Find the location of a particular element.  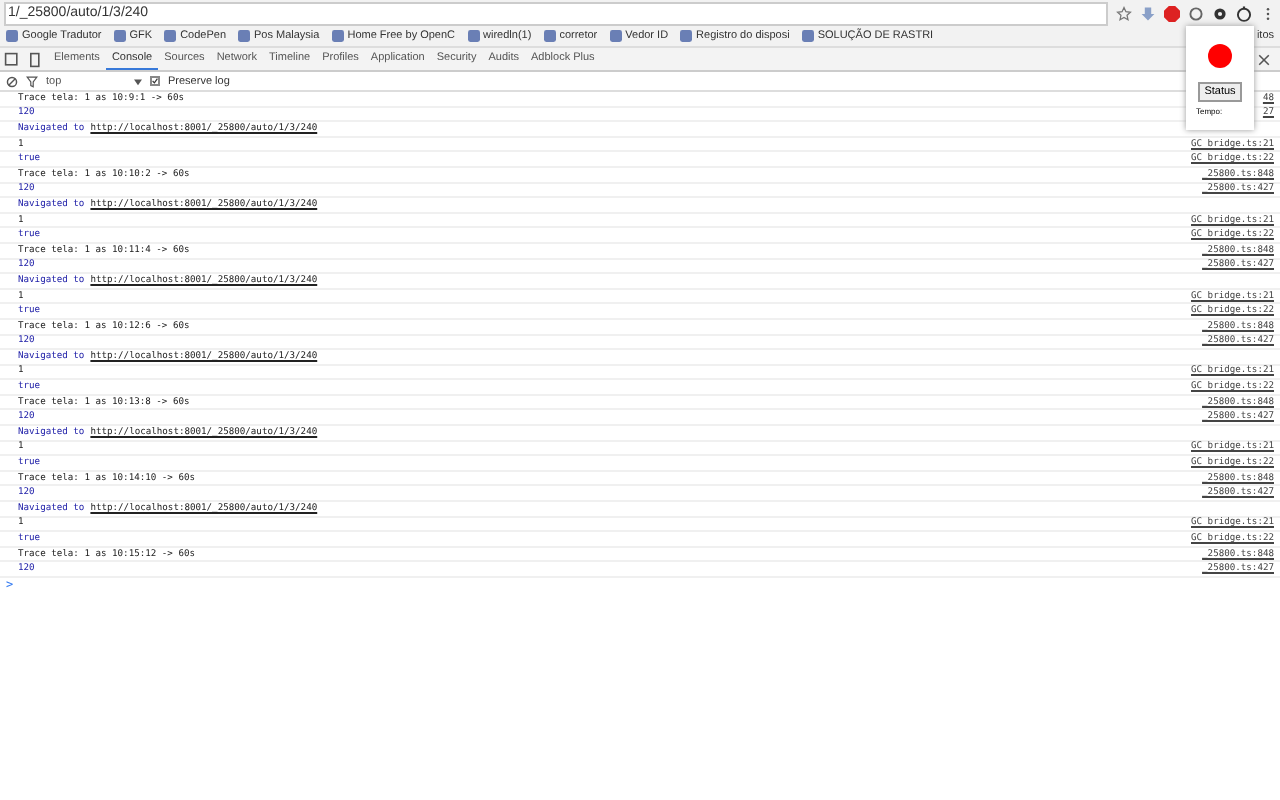

checkbox is located at coordinates (155, 81).